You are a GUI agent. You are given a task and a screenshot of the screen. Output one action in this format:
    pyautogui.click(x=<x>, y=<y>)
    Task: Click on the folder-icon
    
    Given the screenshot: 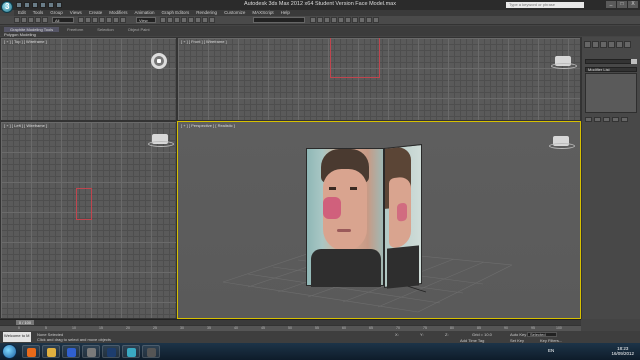 What is the action you would take?
    pyautogui.click(x=51, y=352)
    